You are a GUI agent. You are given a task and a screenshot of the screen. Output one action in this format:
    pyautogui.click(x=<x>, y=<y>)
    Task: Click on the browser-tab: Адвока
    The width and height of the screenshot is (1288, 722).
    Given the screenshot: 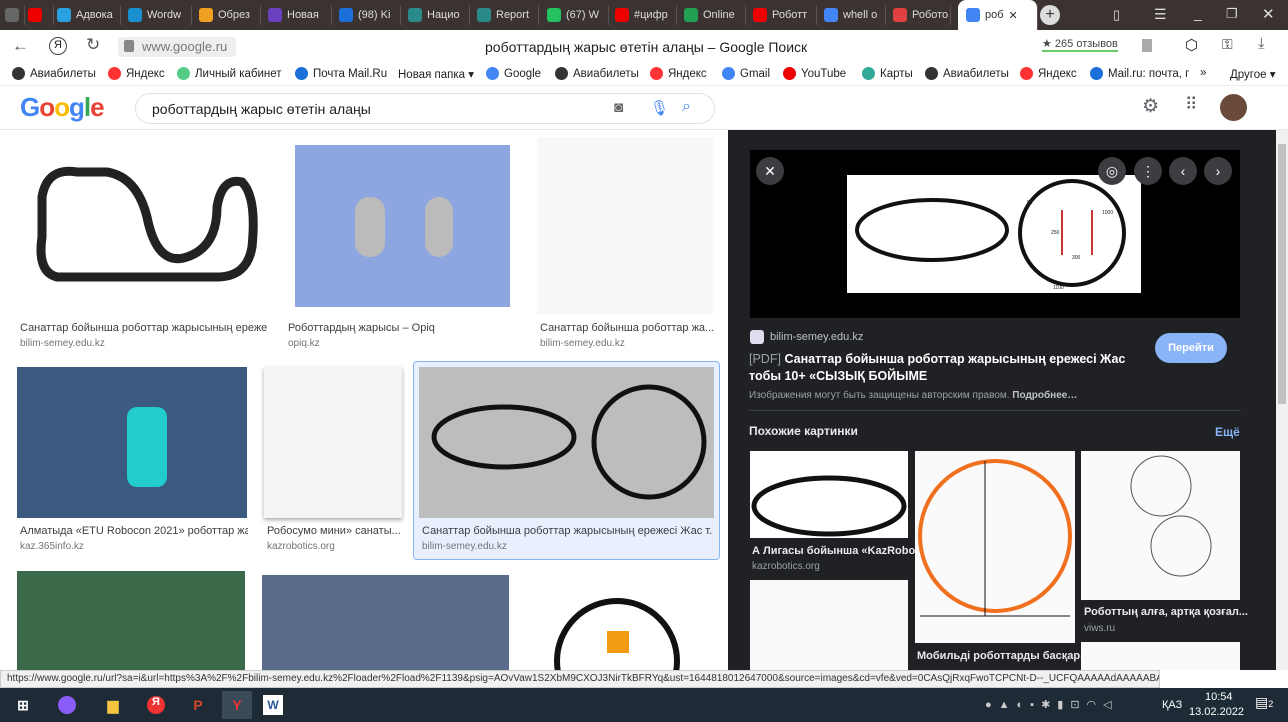 What is the action you would take?
    pyautogui.click(x=89, y=15)
    